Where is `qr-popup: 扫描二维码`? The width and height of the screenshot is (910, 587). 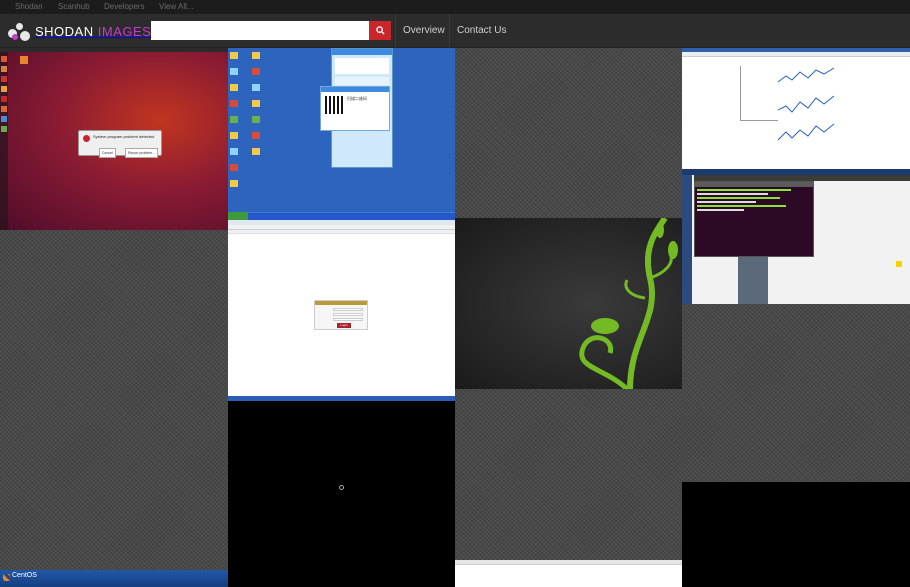
qr-popup: 扫描二维码 is located at coordinates (355, 108).